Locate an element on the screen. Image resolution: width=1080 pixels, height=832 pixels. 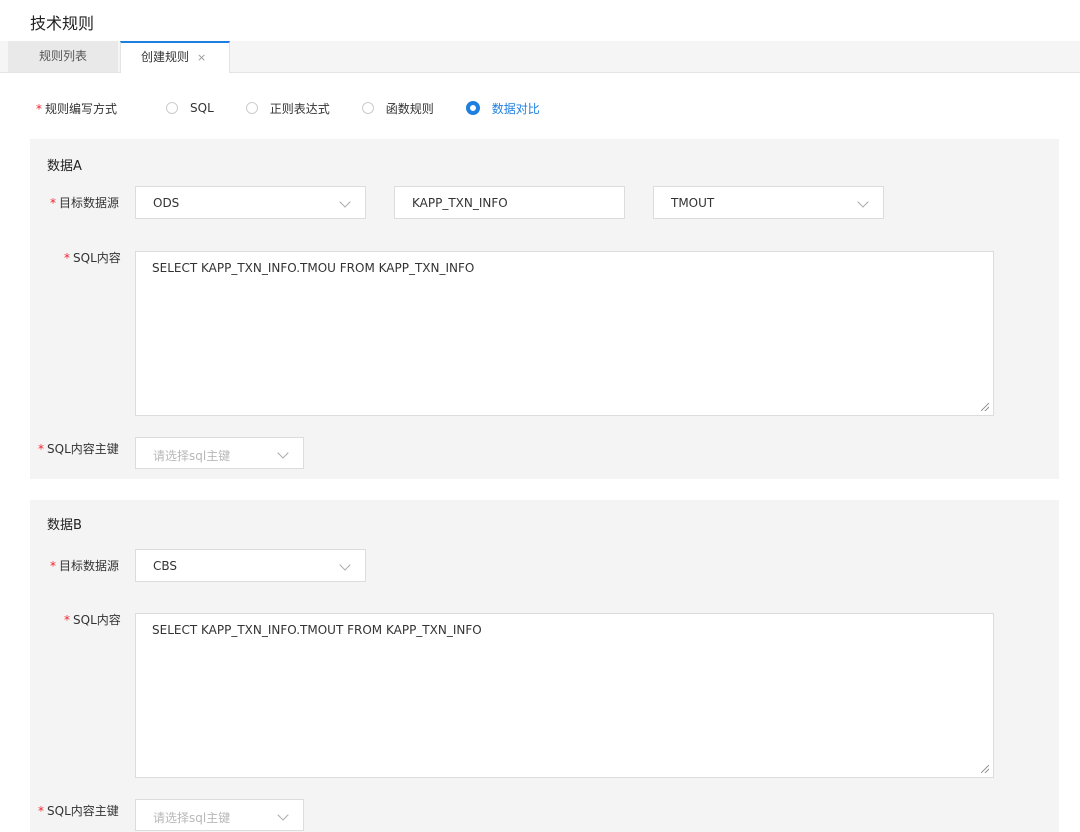
tab-create-rule-label: 创建规则 is located at coordinates (165, 57).